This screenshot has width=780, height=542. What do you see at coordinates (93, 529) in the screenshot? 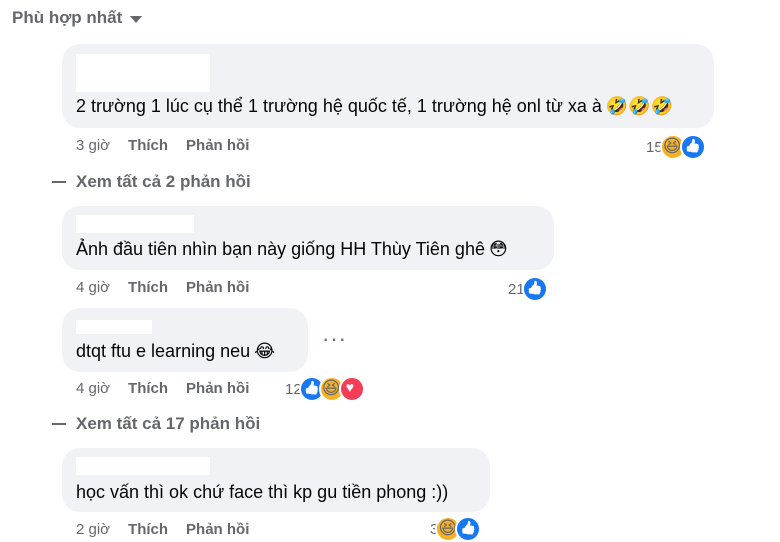
I see `comment-time: 2 giờ` at bounding box center [93, 529].